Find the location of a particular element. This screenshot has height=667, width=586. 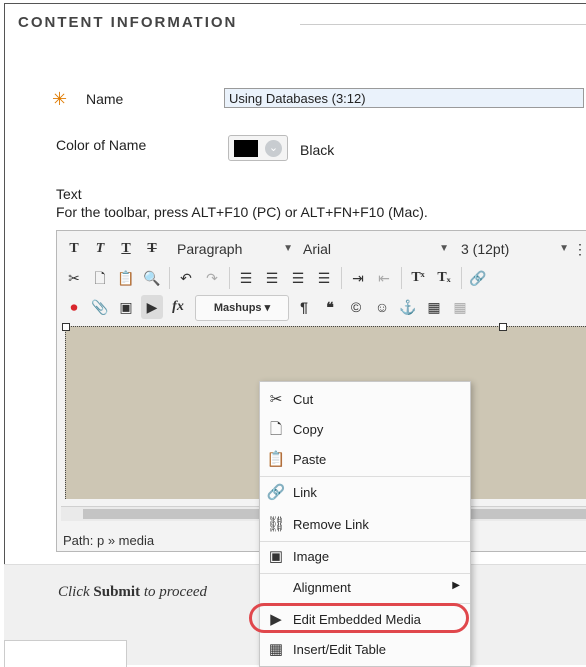

text-label: Text is located at coordinates (69, 194).